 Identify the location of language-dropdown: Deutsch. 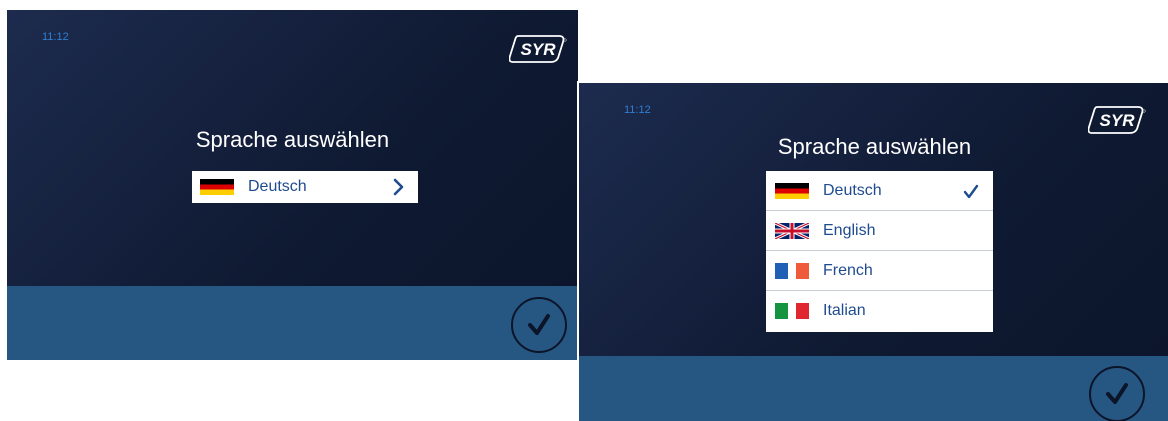
(305, 187).